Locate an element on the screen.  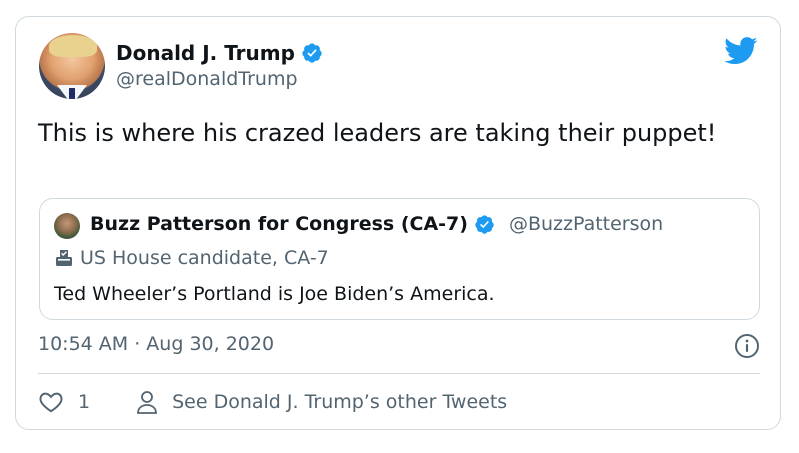
tweet-actions: 1 See Donald J. Trump’s other Tweets is located at coordinates (272, 402).